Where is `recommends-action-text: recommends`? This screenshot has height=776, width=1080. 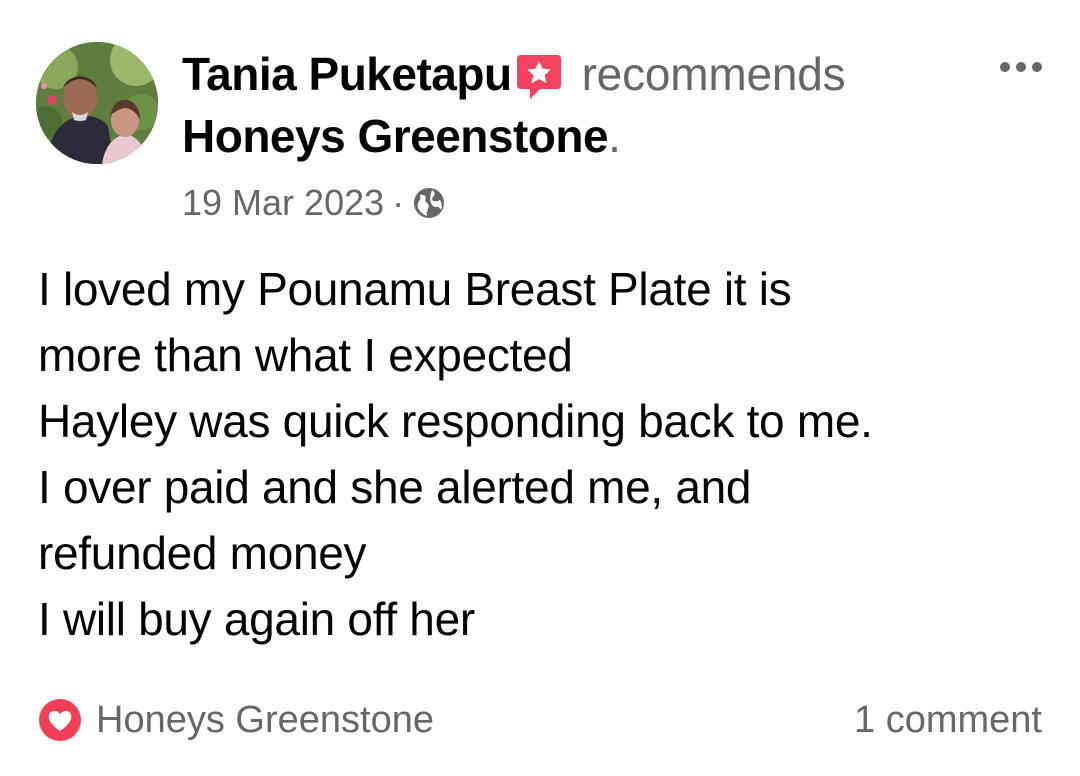
recommends-action-text: recommends is located at coordinates (713, 74).